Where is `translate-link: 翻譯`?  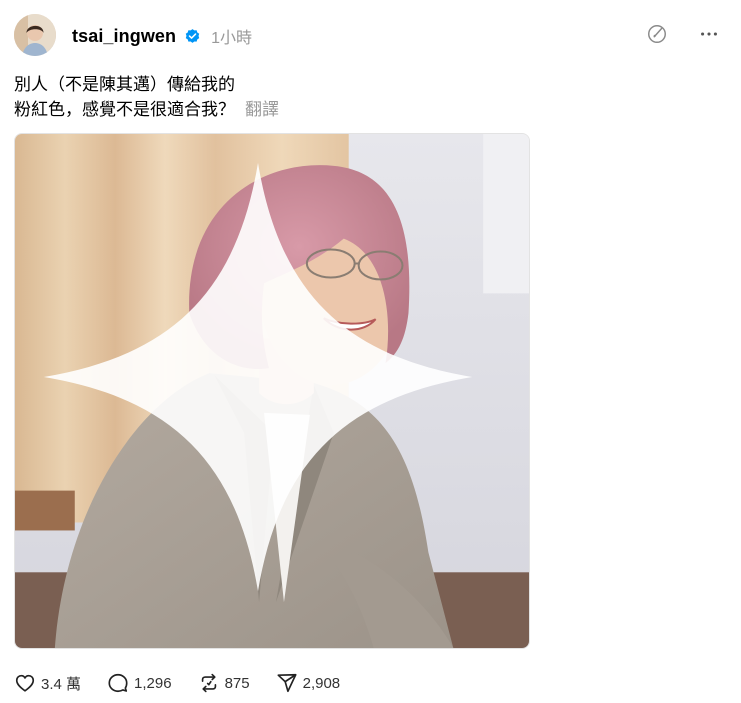 translate-link: 翻譯 is located at coordinates (262, 109).